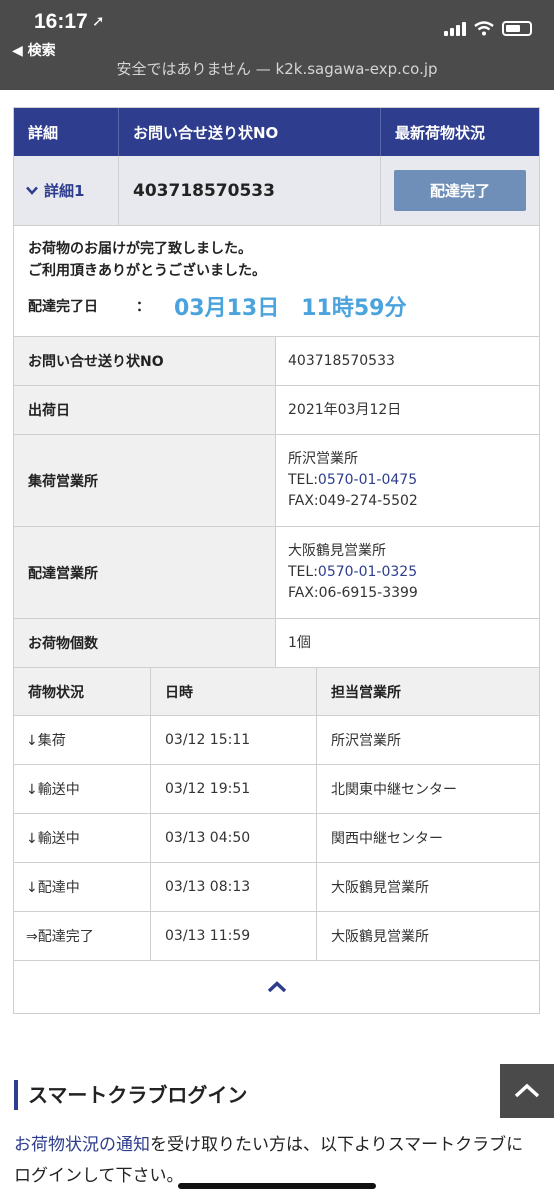  What do you see at coordinates (455, 28) in the screenshot?
I see `cellular-signal-icon` at bounding box center [455, 28].